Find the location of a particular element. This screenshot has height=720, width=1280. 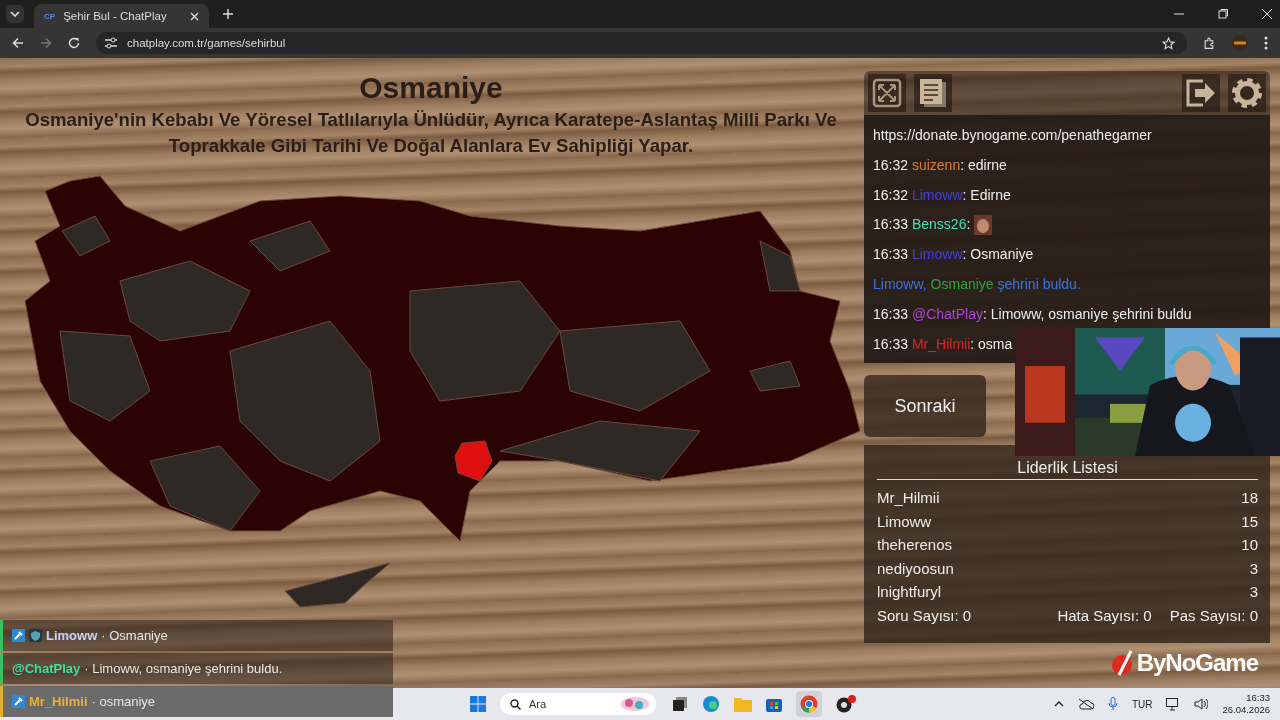

city-description: Osmaniye'nin Kebabı Ve Yöresel Tatlılarıyla Ünlüdür, Ayrıca Karatepe-Aslantaş Milli Parkı Ve Toprakkale Gibi Tarihi Ve Doğal Alanlara Ev Sahipliği Yapar. is located at coordinates (431, 133).